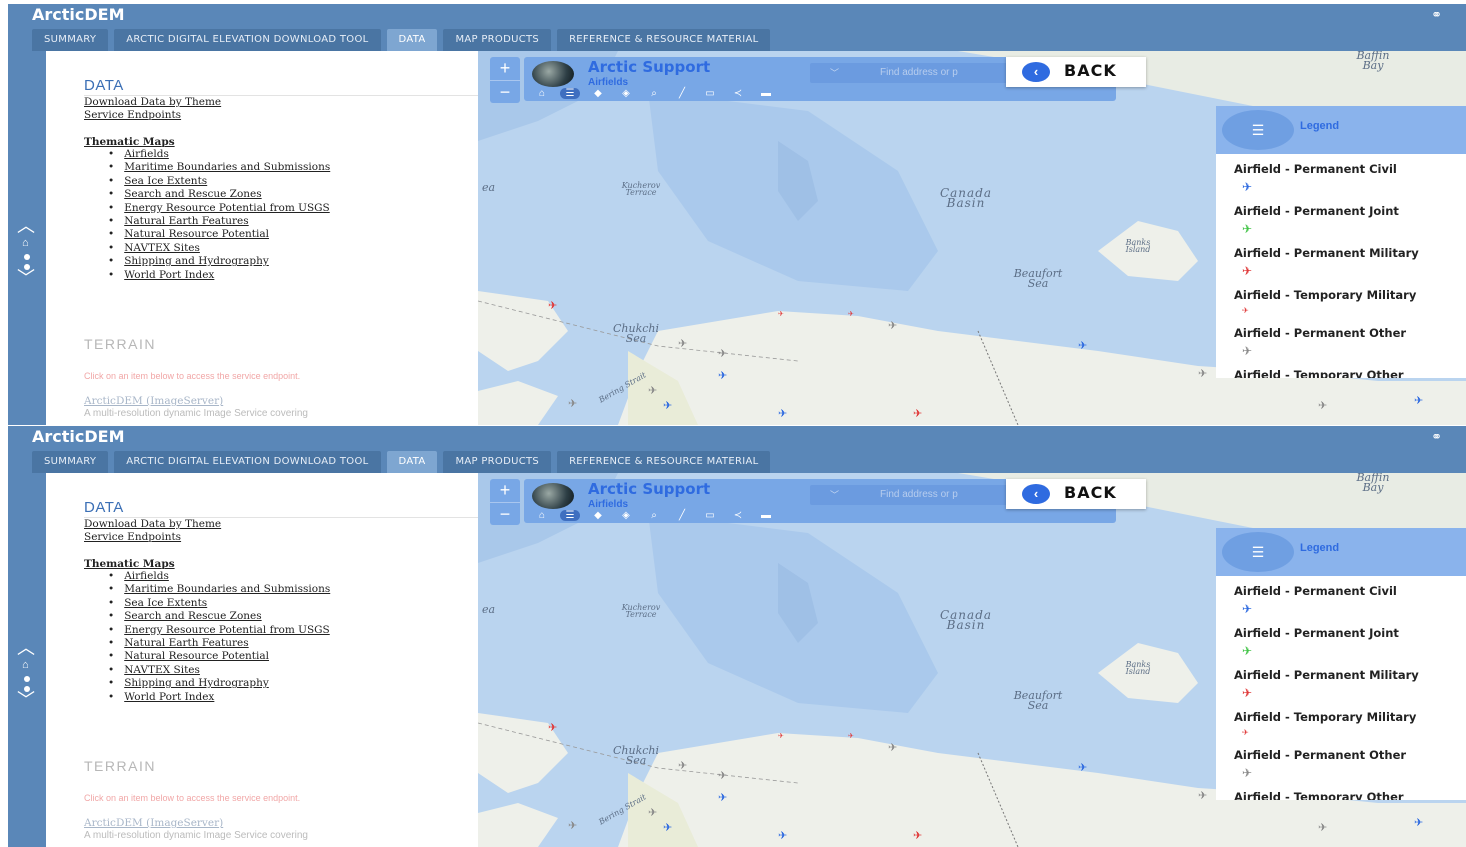 The width and height of the screenshot is (1466, 847). I want to click on list-item: Natural Resource Potential, so click(293, 234).